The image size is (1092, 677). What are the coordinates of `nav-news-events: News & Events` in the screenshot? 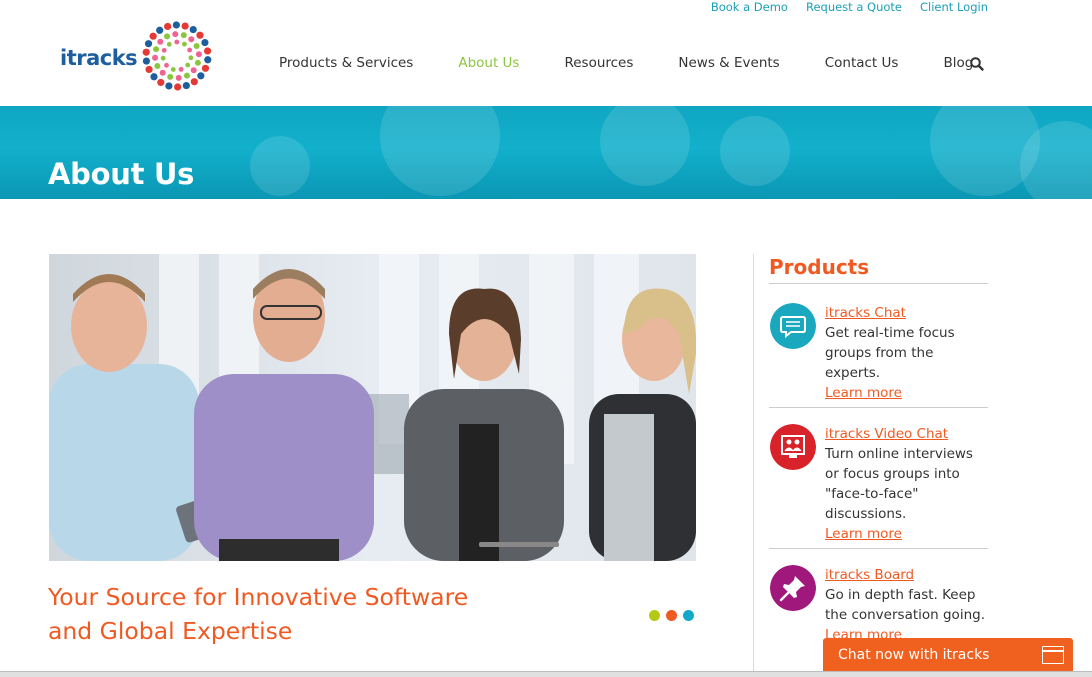 It's located at (728, 63).